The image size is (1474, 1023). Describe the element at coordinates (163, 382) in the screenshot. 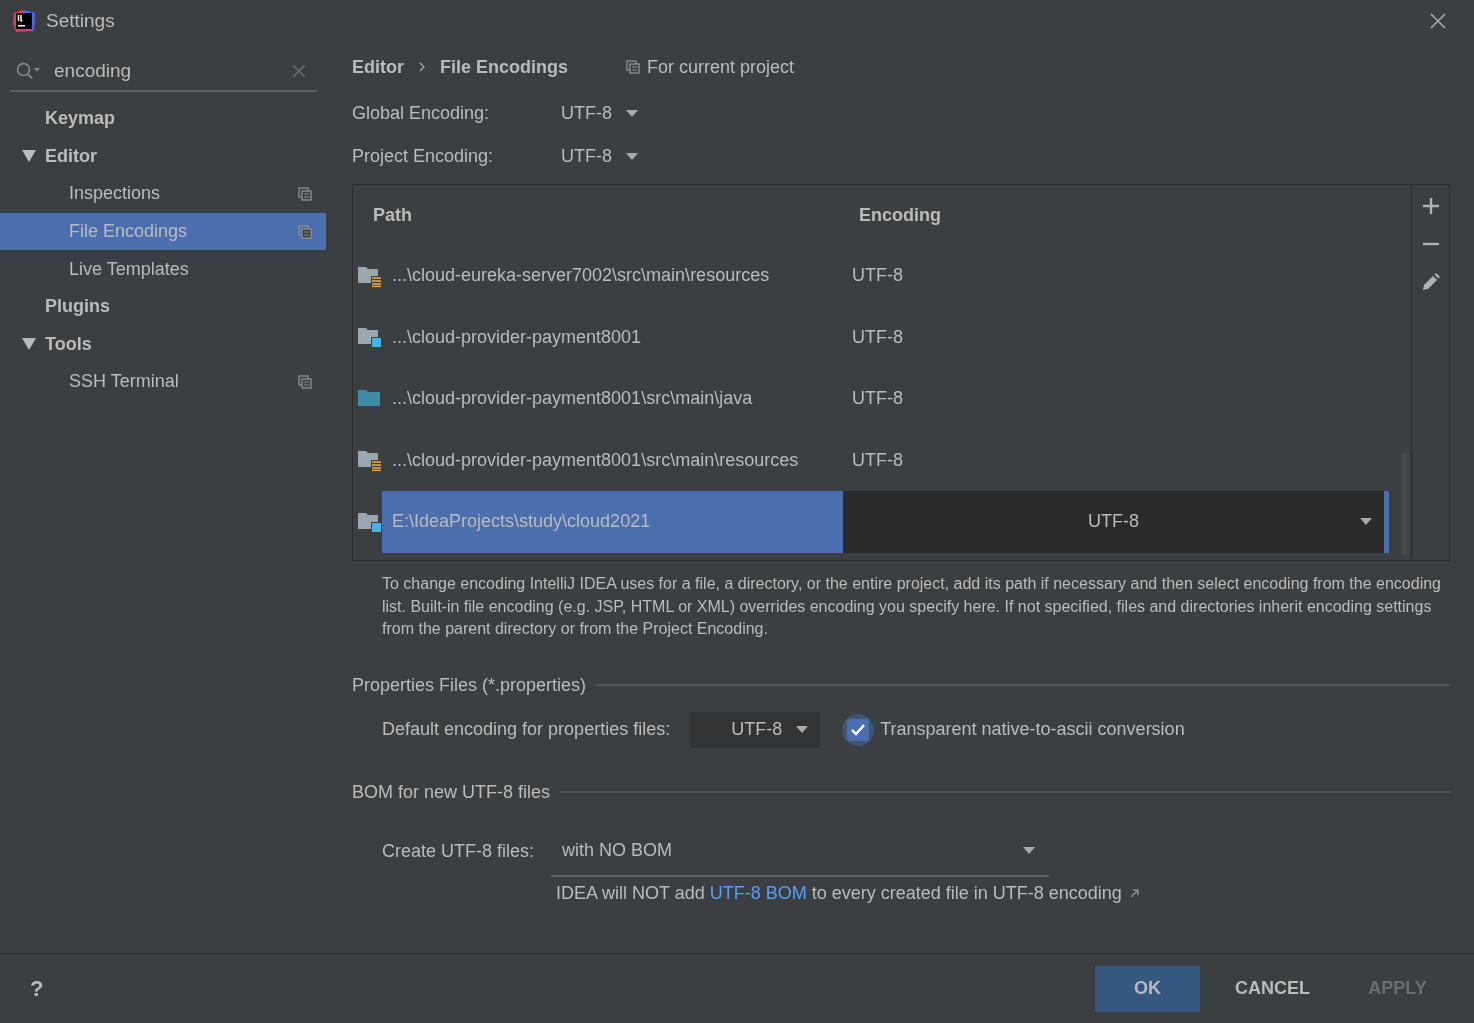

I see `sidebar-item: SSH Terminal` at that location.